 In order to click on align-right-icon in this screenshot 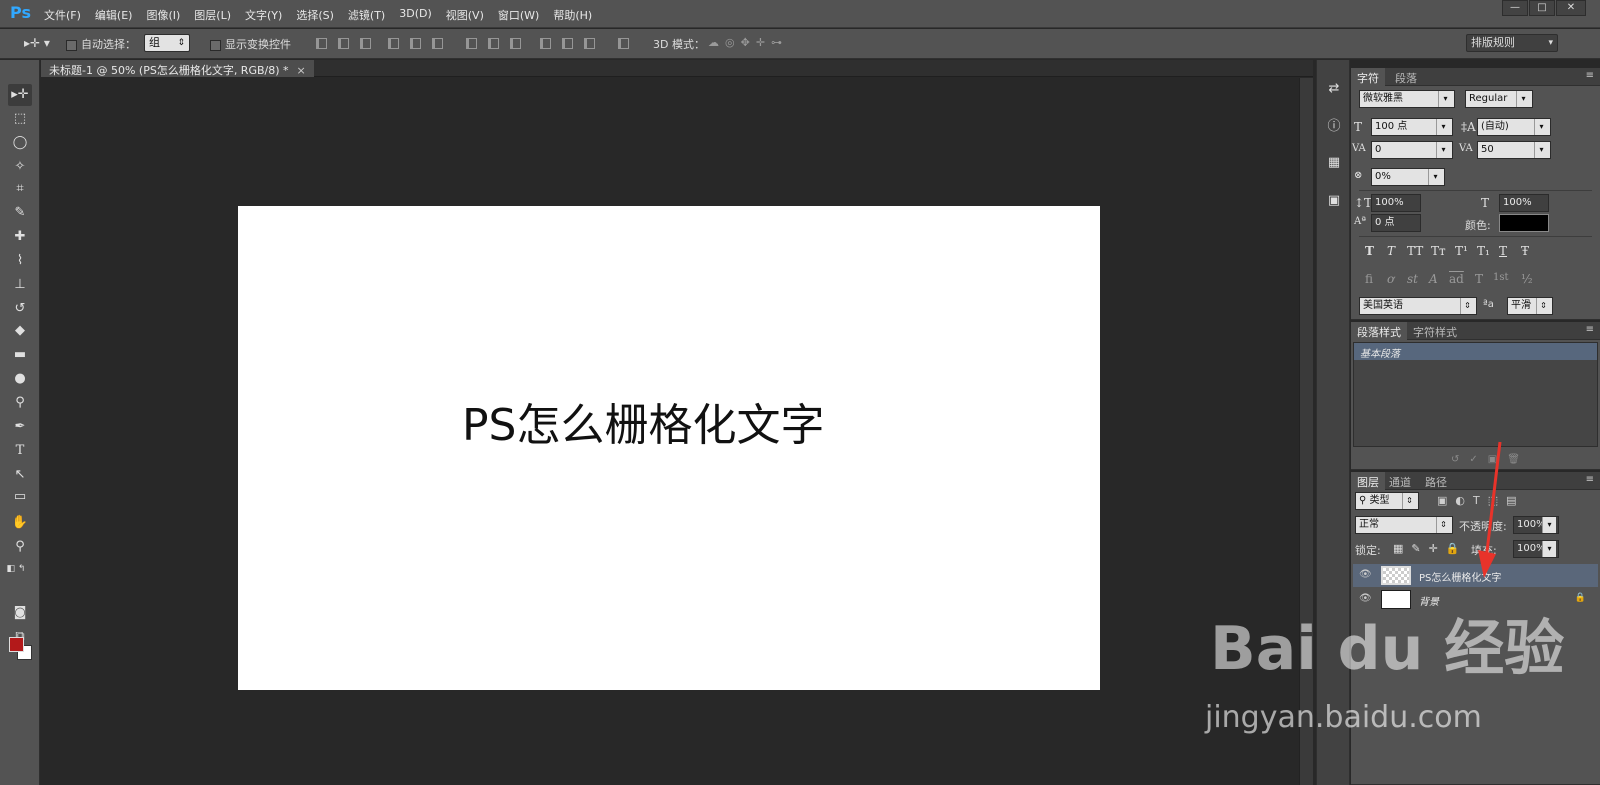, I will do `click(437, 43)`.